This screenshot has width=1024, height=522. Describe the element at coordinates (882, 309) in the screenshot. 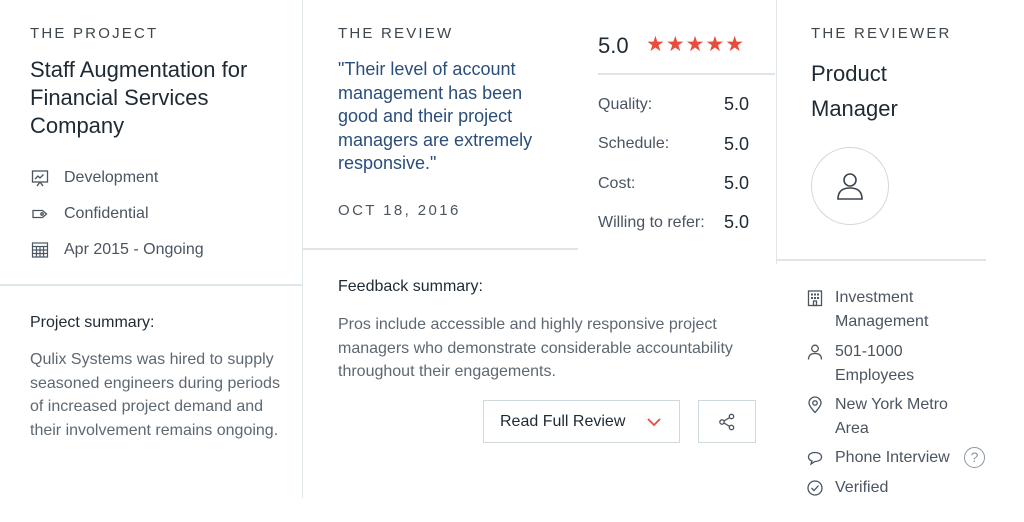

I see `reviewer-industry-label: Investment Management` at that location.